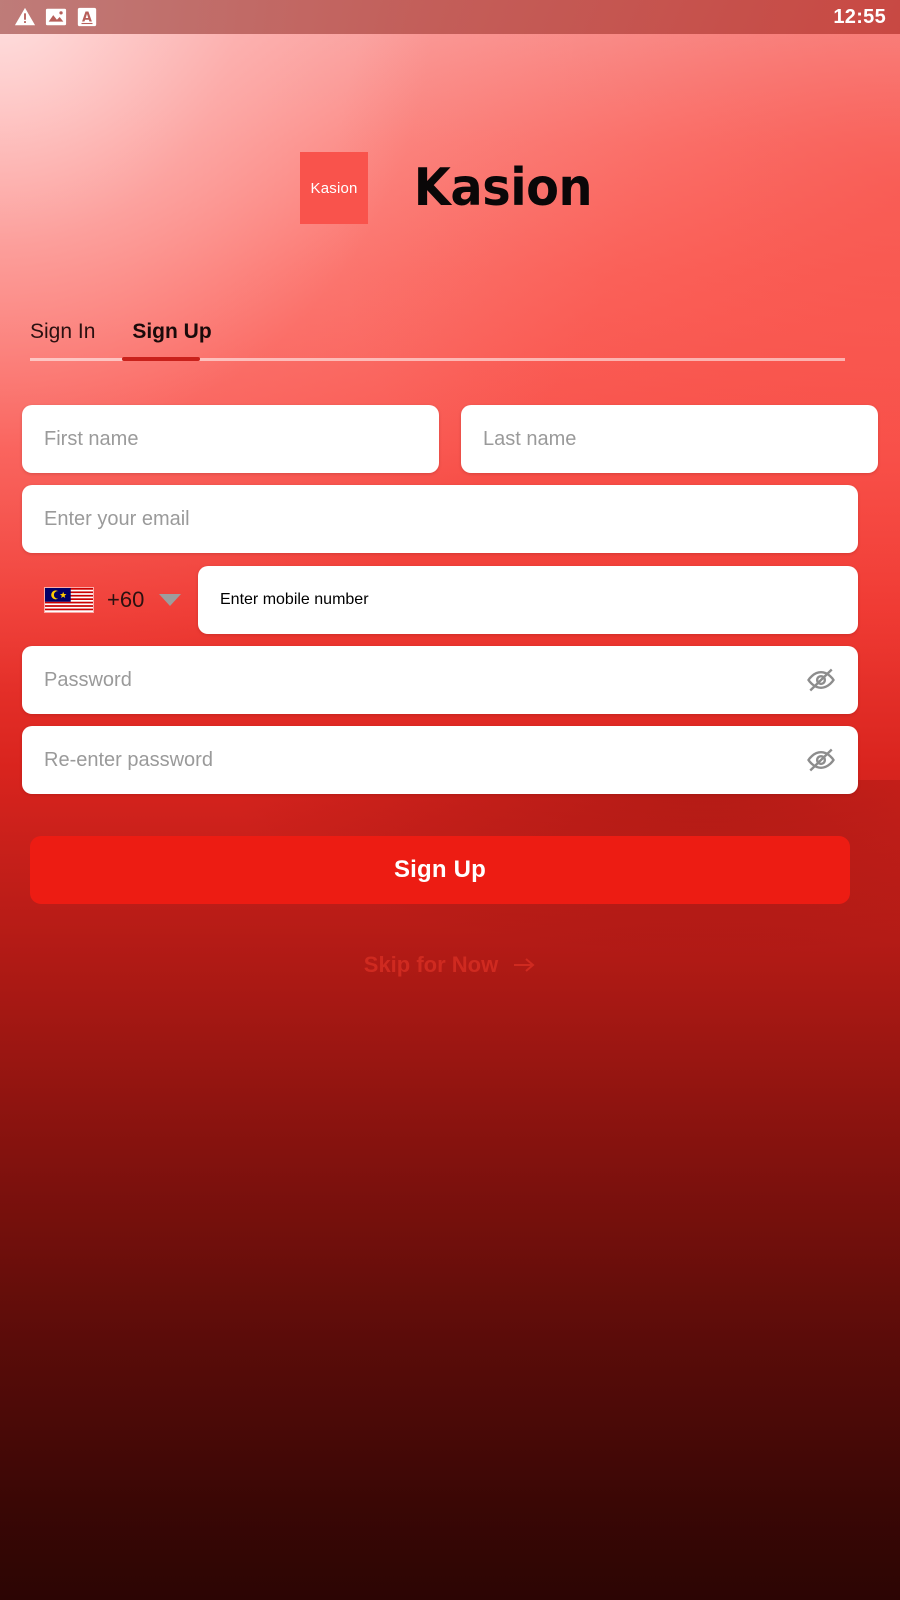 This screenshot has height=1600, width=900. I want to click on brand-logo: Kasion Kasion, so click(450, 188).